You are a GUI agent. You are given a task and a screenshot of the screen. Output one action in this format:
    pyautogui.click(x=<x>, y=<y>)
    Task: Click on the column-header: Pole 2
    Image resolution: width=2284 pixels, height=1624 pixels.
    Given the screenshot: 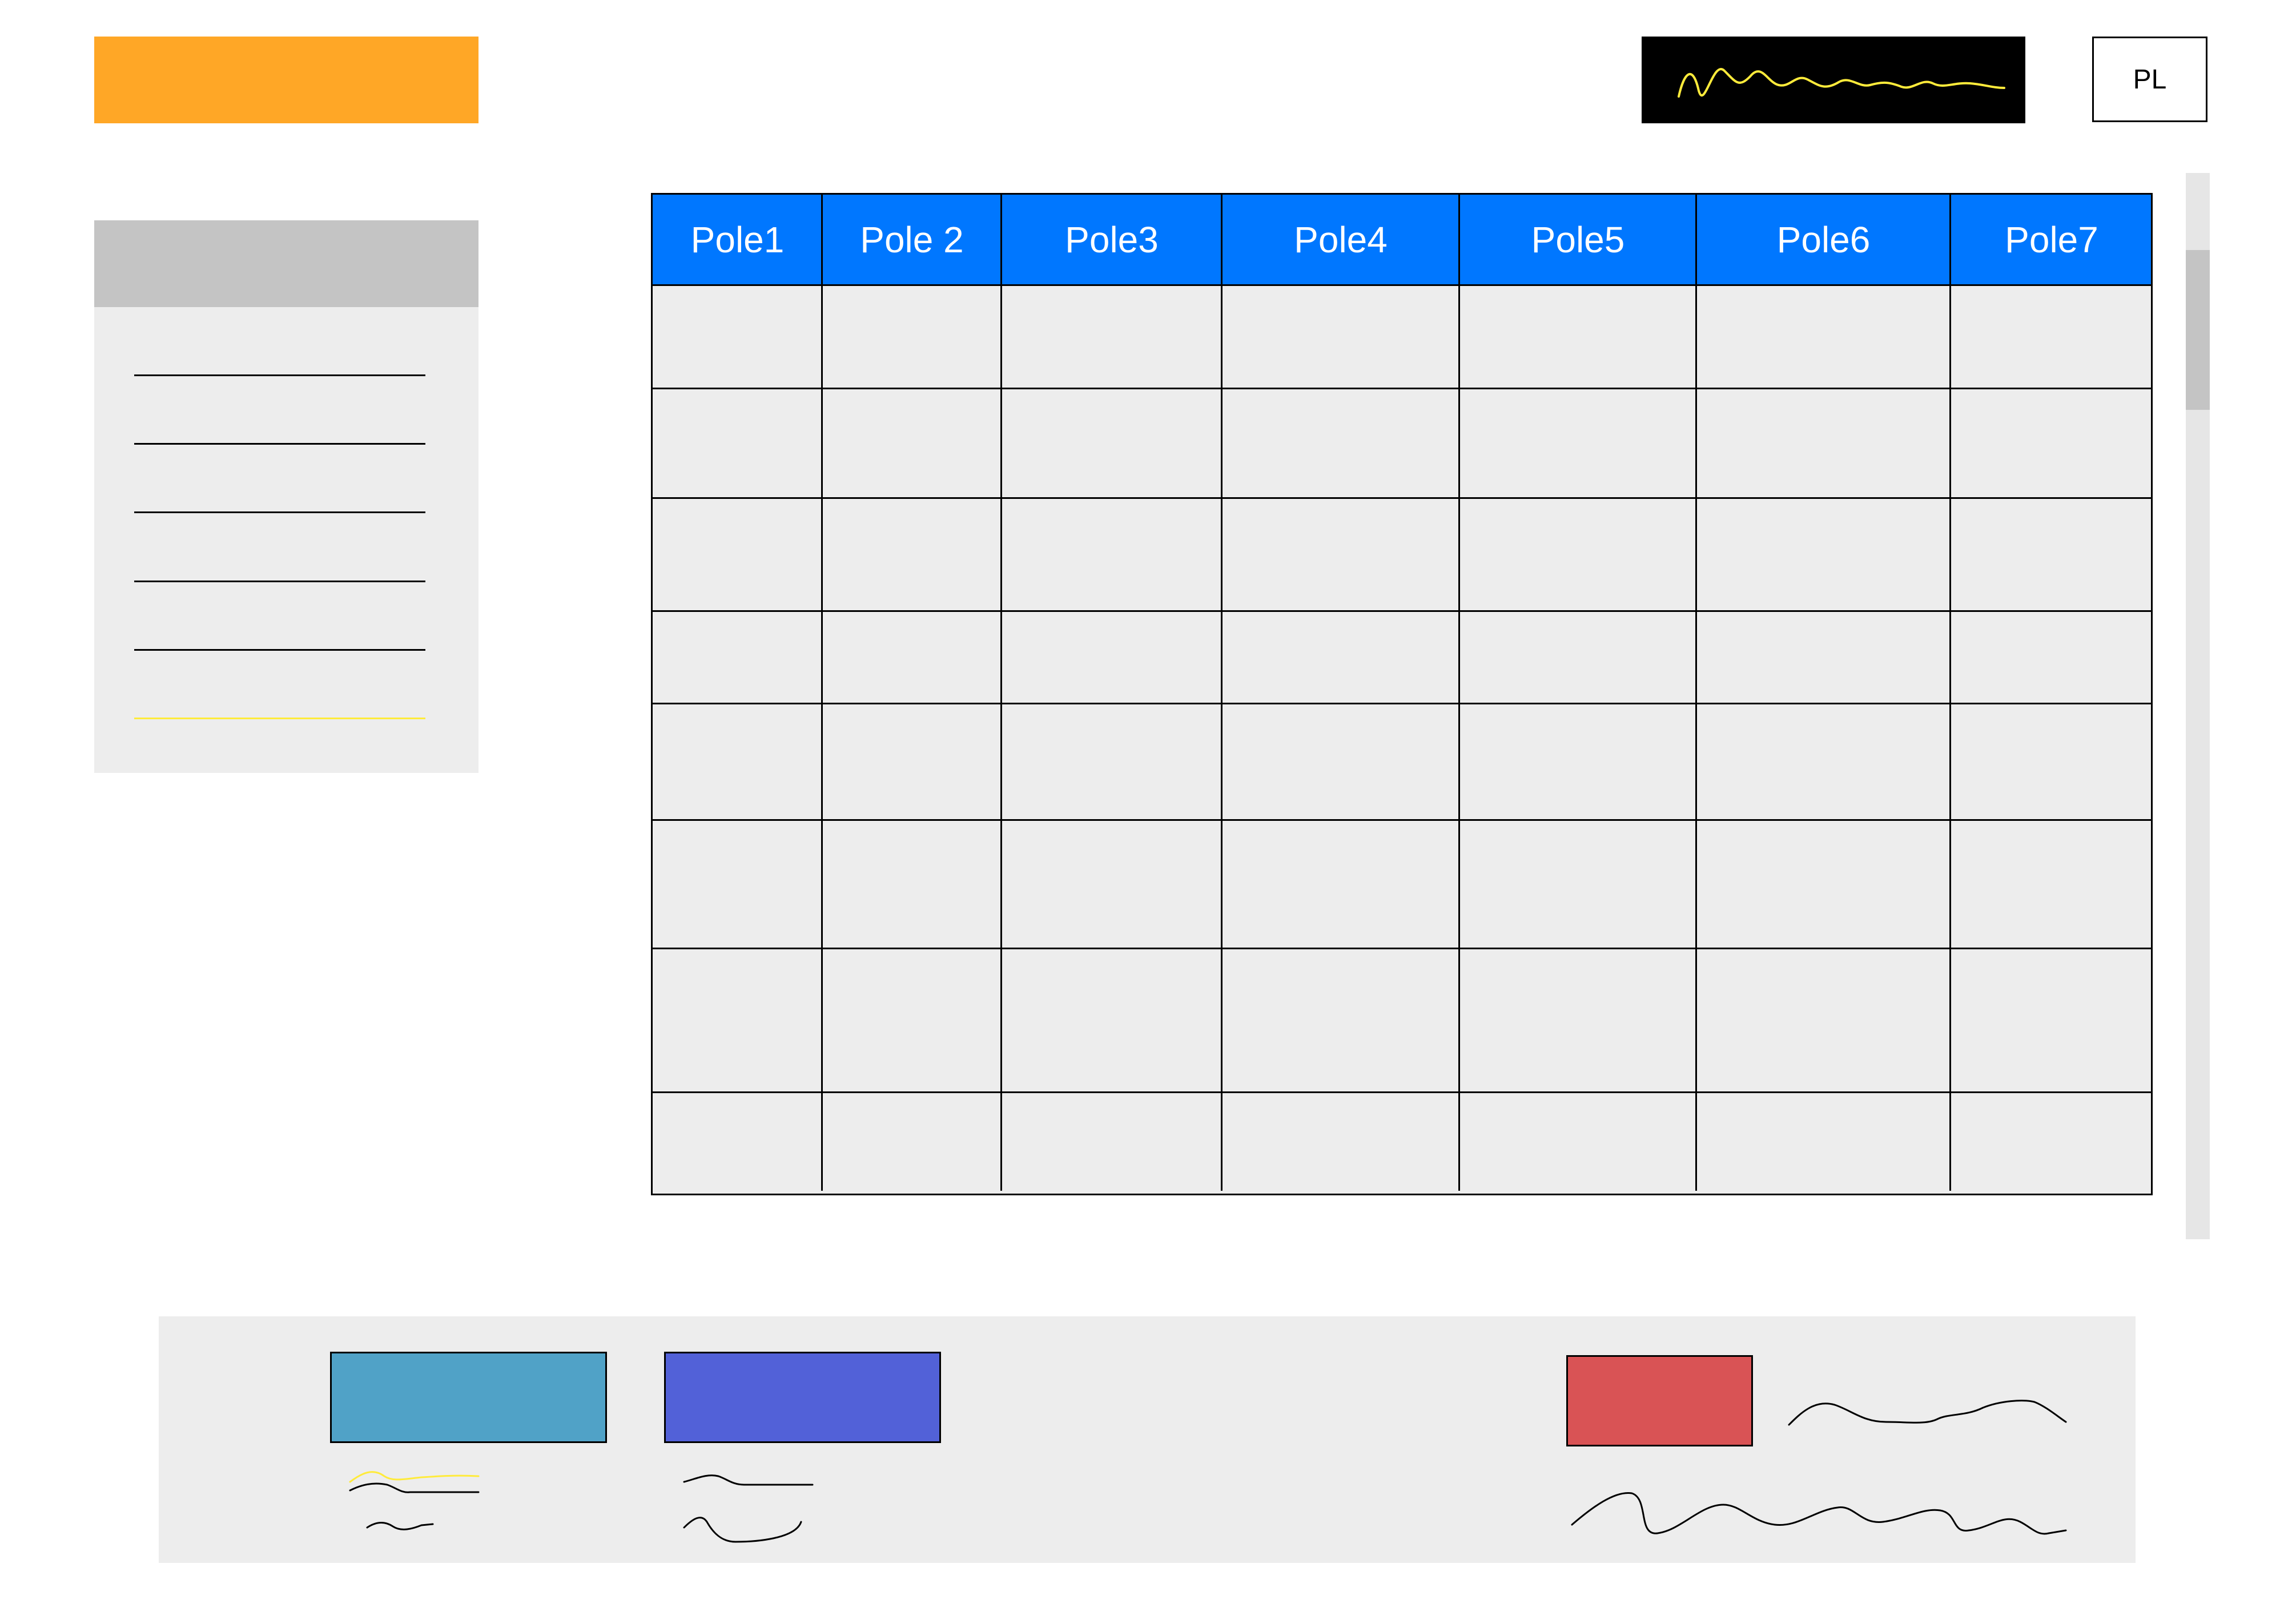 What is the action you would take?
    pyautogui.click(x=912, y=240)
    